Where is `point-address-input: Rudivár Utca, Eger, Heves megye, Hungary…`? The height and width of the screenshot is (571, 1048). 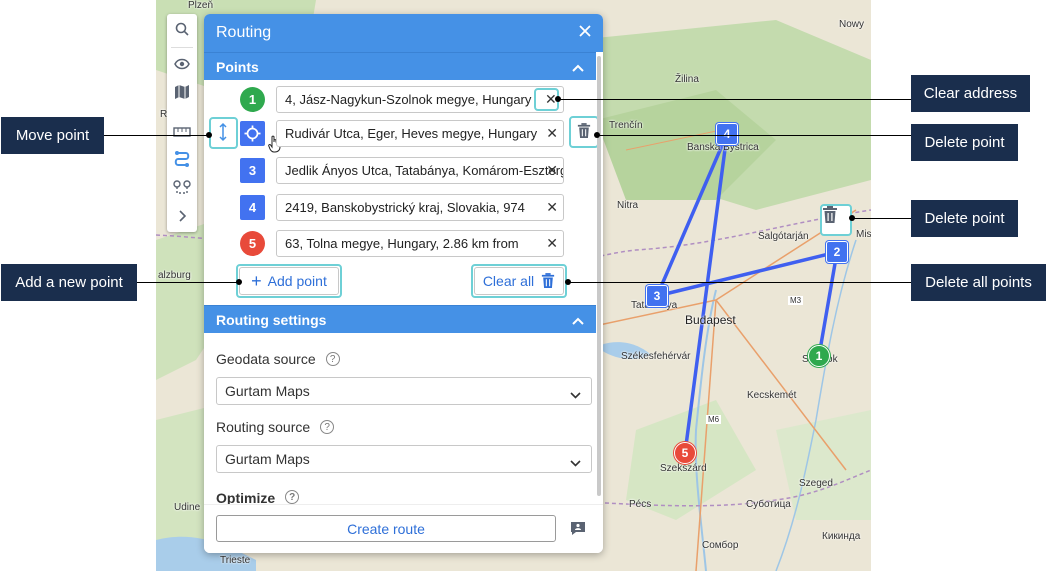
point-address-input: Rudivár Utca, Eger, Heves megye, Hungary… is located at coordinates (420, 133).